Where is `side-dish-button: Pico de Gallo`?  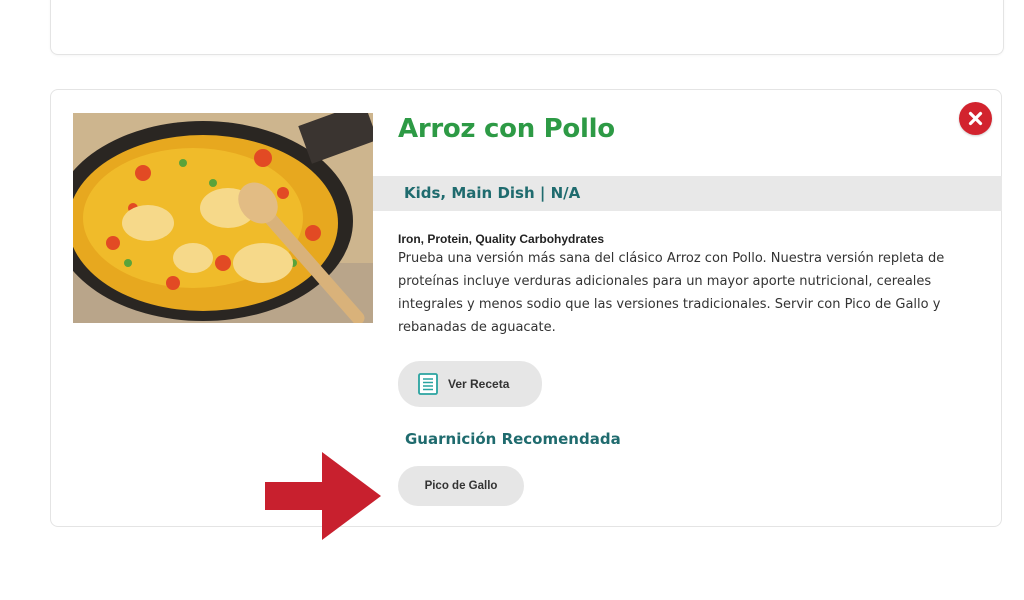
side-dish-button: Pico de Gallo is located at coordinates (461, 486).